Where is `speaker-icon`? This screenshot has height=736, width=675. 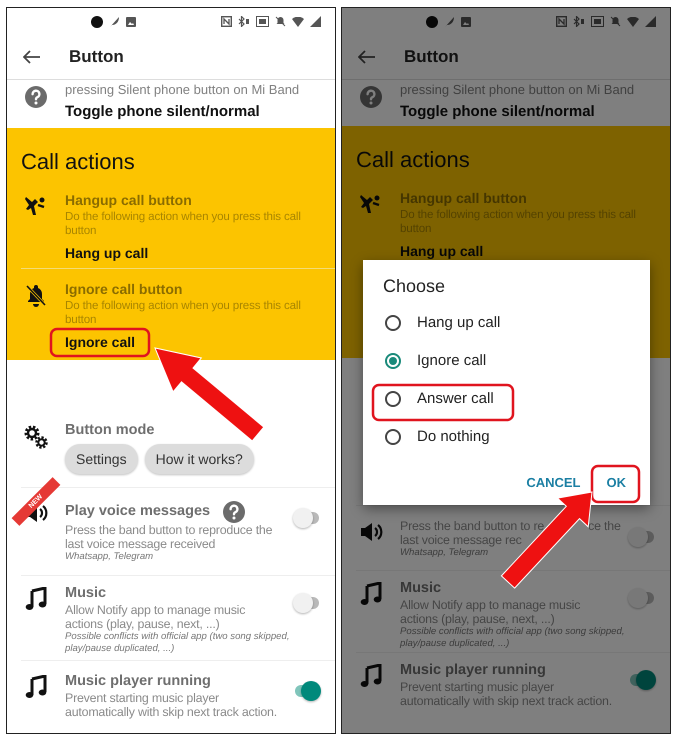 speaker-icon is located at coordinates (371, 531).